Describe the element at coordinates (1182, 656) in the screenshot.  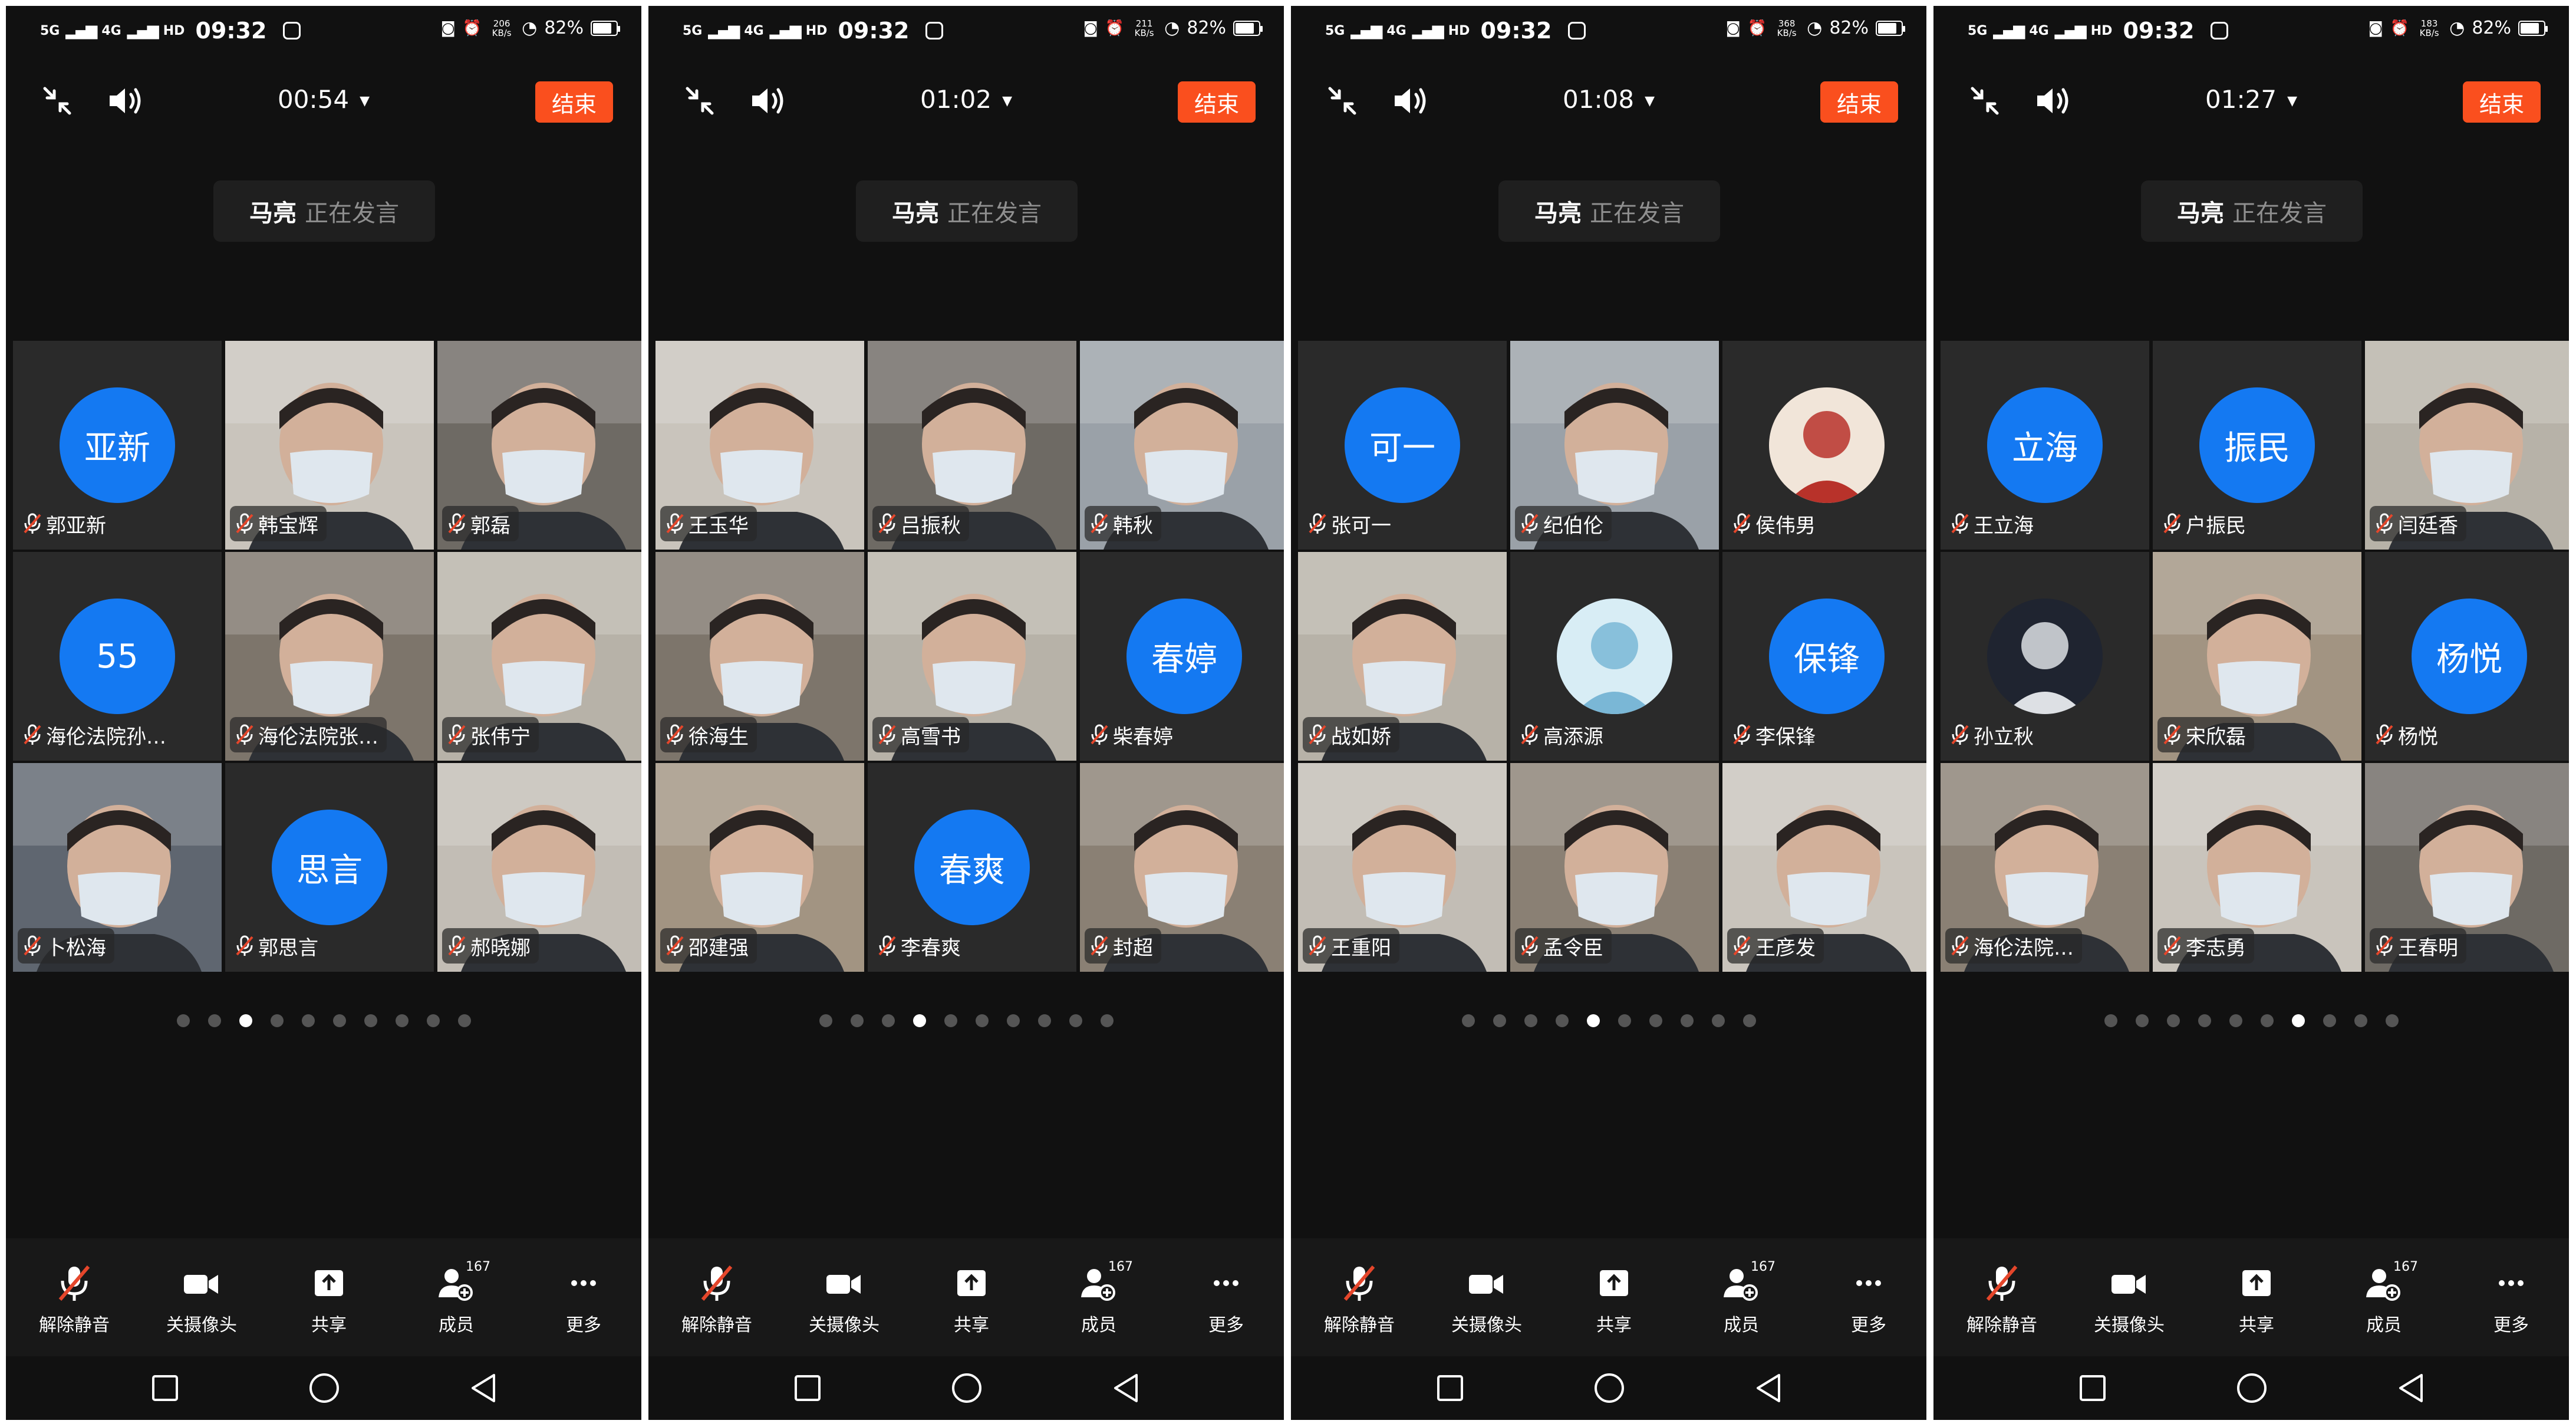
I see `participant-tile: 春婷 柴春婷` at that location.